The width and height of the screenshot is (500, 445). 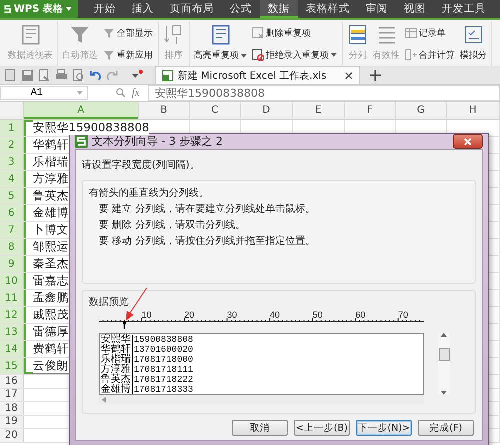 What do you see at coordinates (444, 393) in the screenshot?
I see `scroll-down-icon` at bounding box center [444, 393].